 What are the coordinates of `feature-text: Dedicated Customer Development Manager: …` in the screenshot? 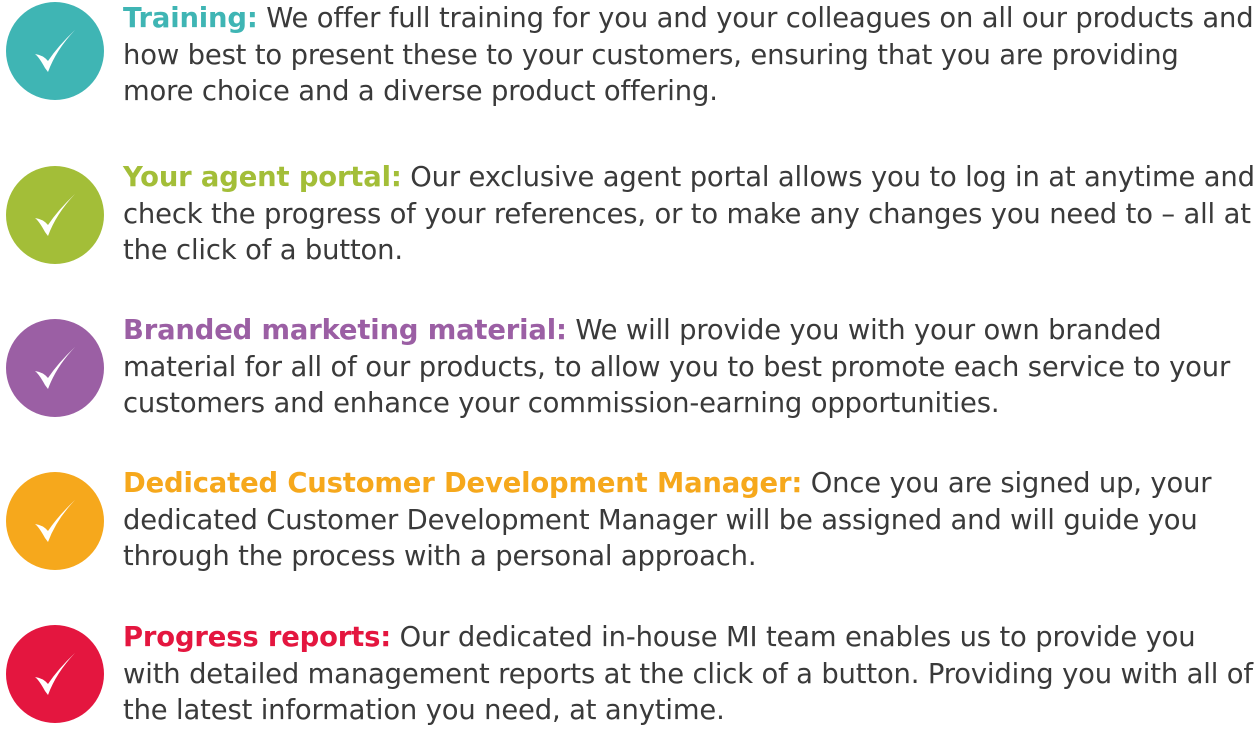 It's located at (690, 521).